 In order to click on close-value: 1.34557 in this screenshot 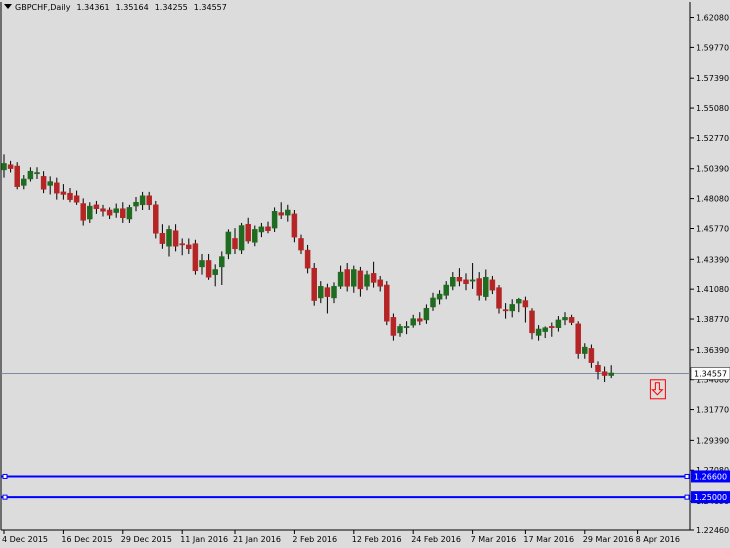, I will do `click(210, 7)`.